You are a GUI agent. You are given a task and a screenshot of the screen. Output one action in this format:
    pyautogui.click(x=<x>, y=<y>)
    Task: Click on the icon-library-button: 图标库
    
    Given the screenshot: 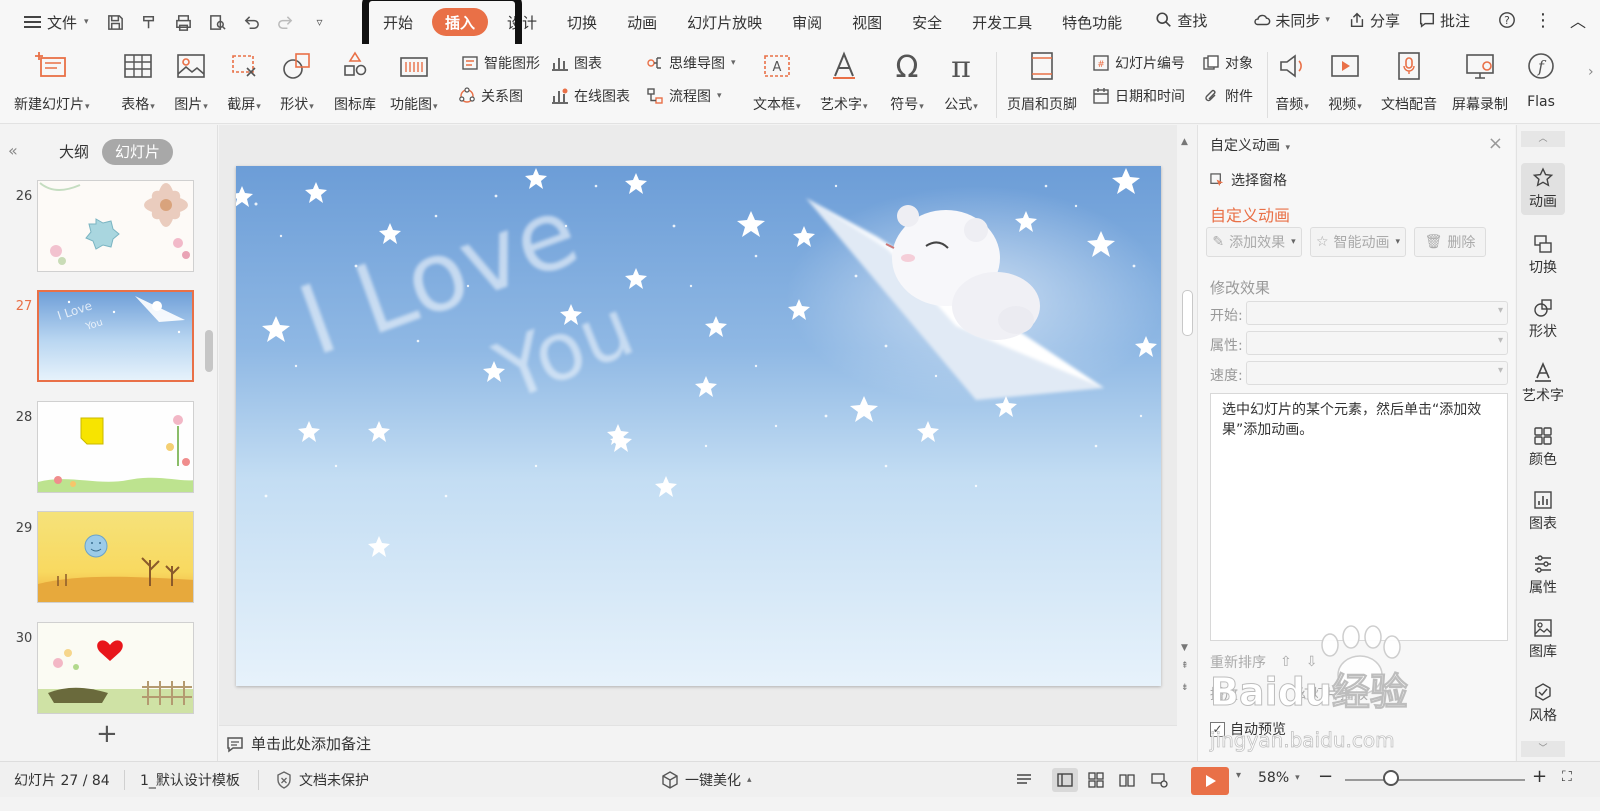 What is the action you would take?
    pyautogui.click(x=355, y=81)
    